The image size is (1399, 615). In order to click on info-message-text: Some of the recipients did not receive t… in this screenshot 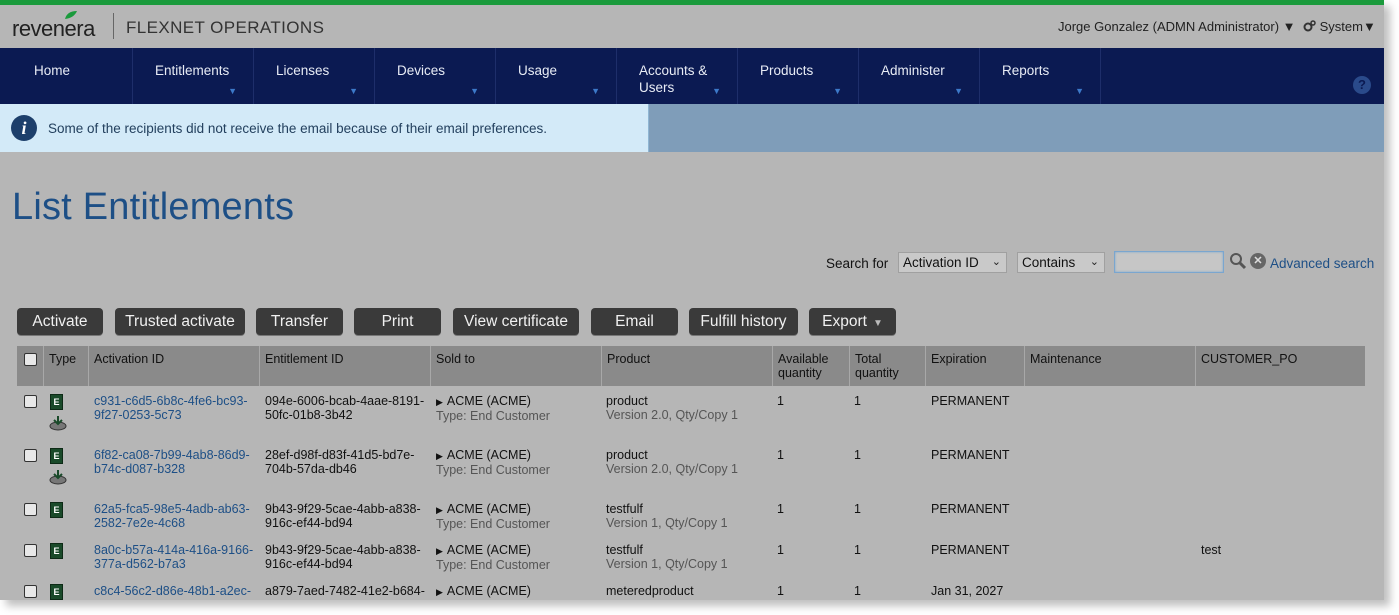, I will do `click(298, 128)`.